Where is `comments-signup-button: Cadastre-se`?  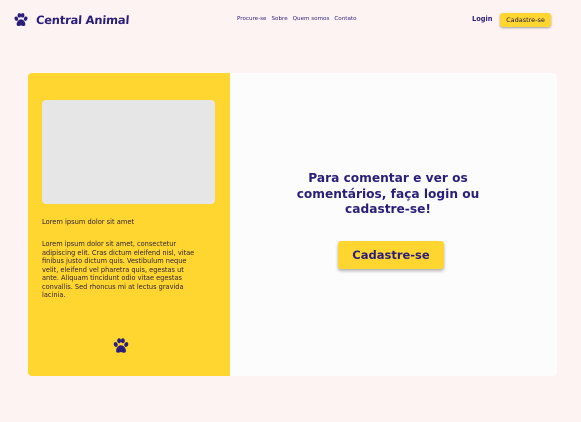 comments-signup-button: Cadastre-se is located at coordinates (391, 255).